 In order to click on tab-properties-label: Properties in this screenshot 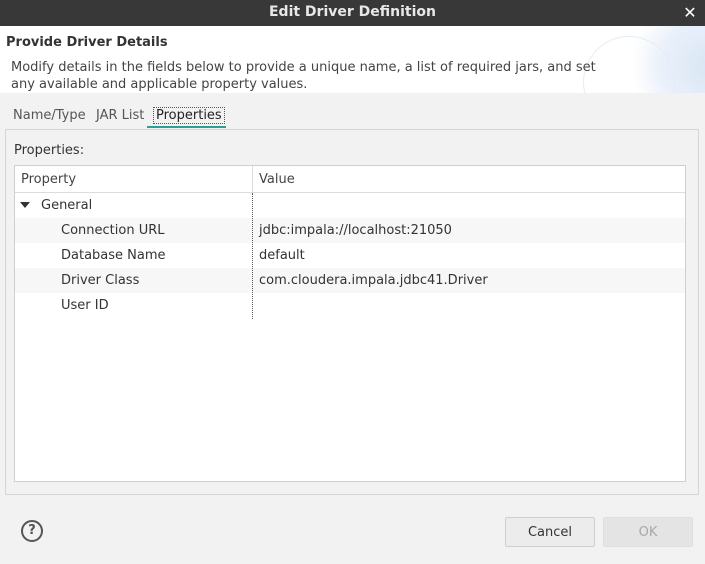, I will do `click(189, 115)`.